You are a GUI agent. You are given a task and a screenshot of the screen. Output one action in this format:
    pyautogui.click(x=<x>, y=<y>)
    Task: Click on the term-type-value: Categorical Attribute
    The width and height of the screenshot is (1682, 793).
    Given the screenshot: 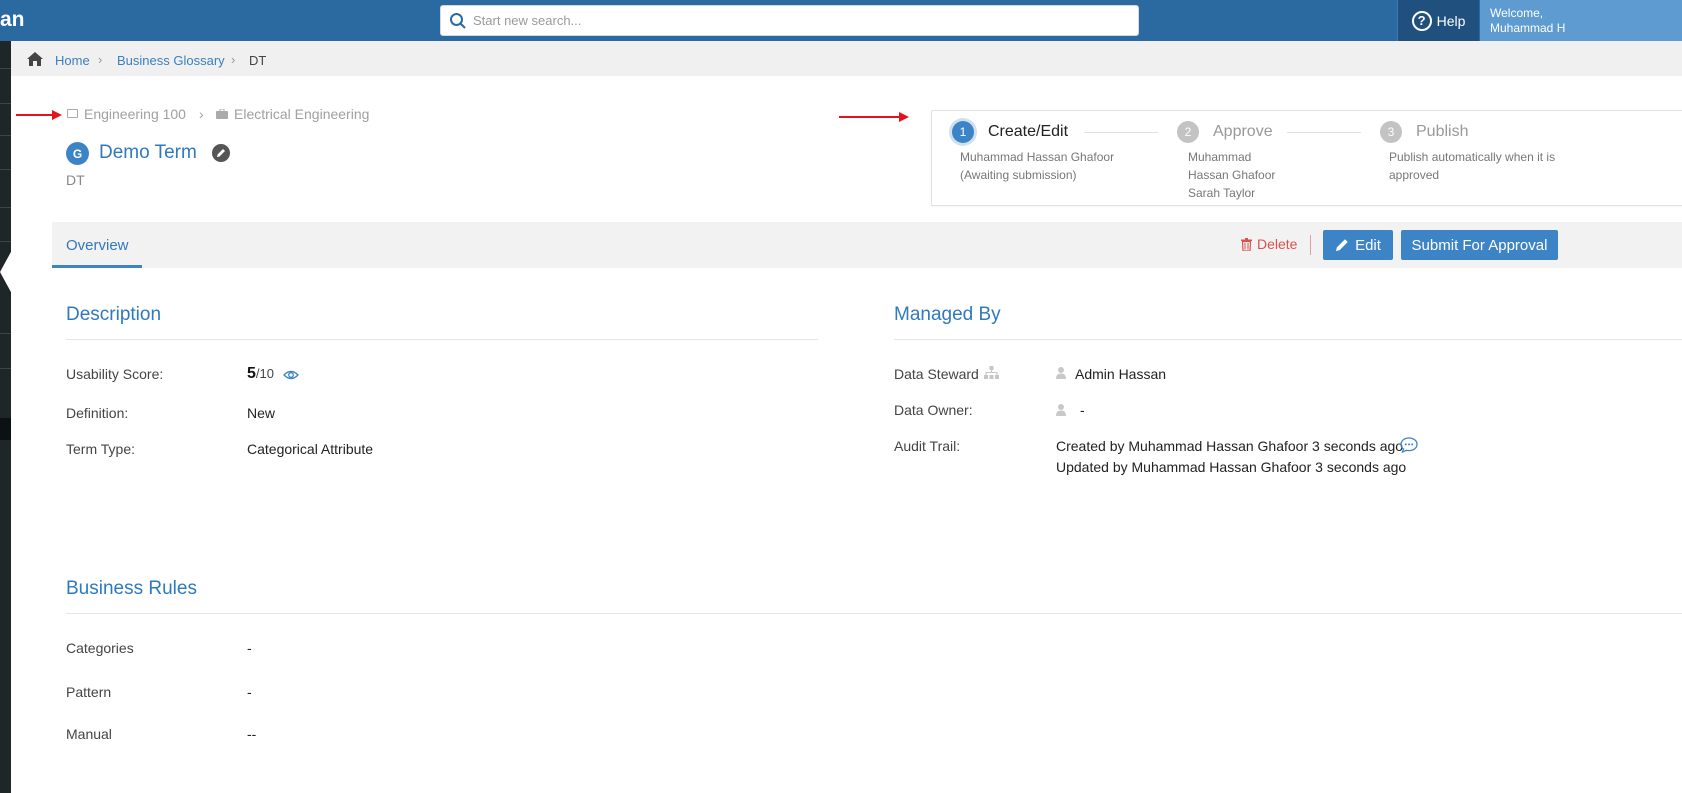 What is the action you would take?
    pyautogui.click(x=310, y=449)
    